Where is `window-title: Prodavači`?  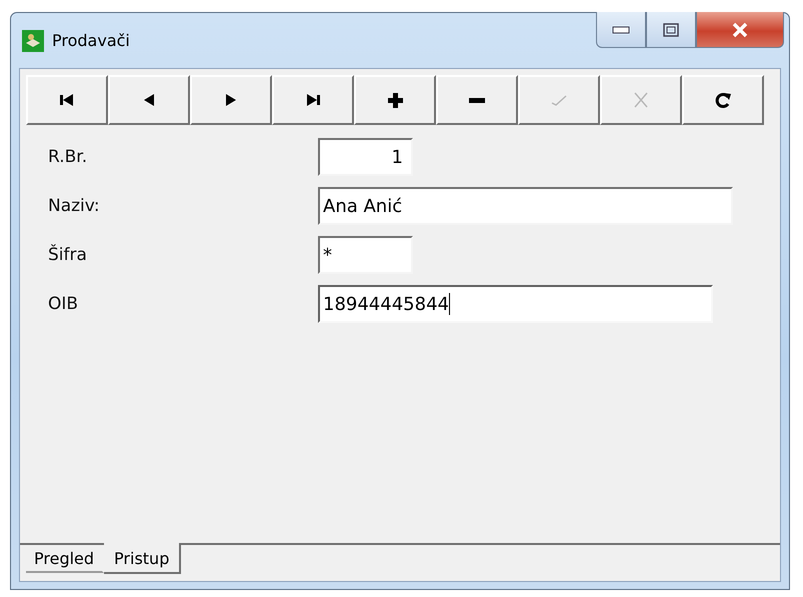
window-title: Prodavači is located at coordinates (91, 40).